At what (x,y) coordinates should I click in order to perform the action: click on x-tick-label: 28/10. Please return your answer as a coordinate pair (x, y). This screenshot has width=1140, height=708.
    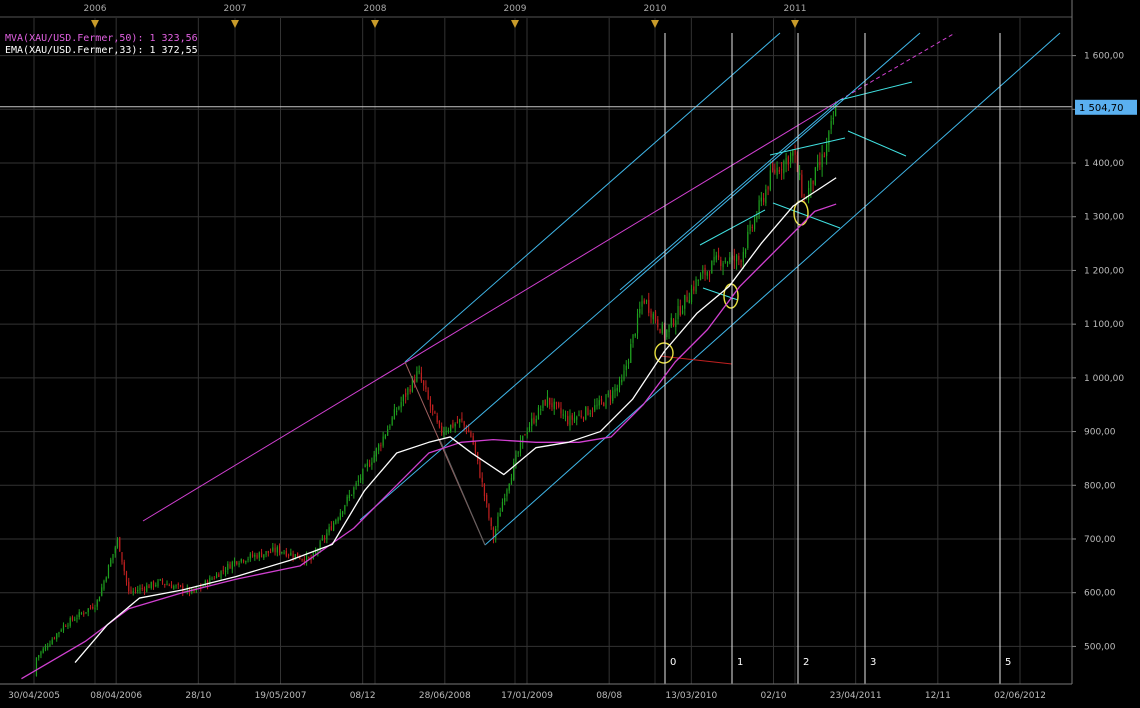
    Looking at the image, I should click on (198, 696).